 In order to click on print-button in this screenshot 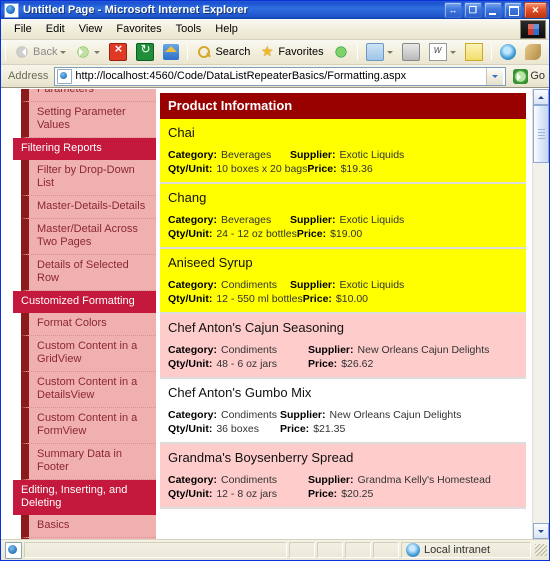, I will do `click(411, 52)`.